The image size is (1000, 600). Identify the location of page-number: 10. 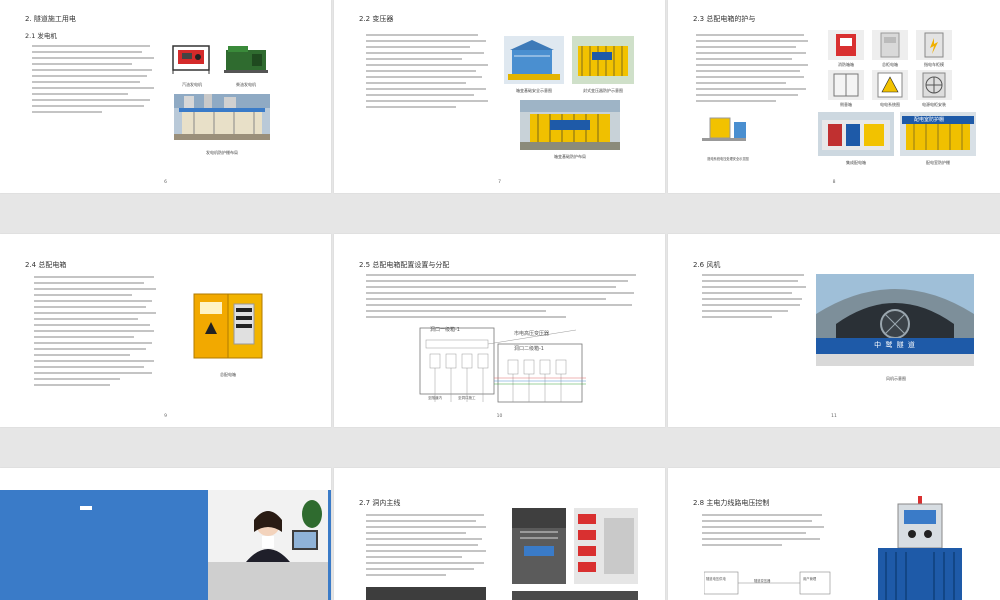
(499, 416).